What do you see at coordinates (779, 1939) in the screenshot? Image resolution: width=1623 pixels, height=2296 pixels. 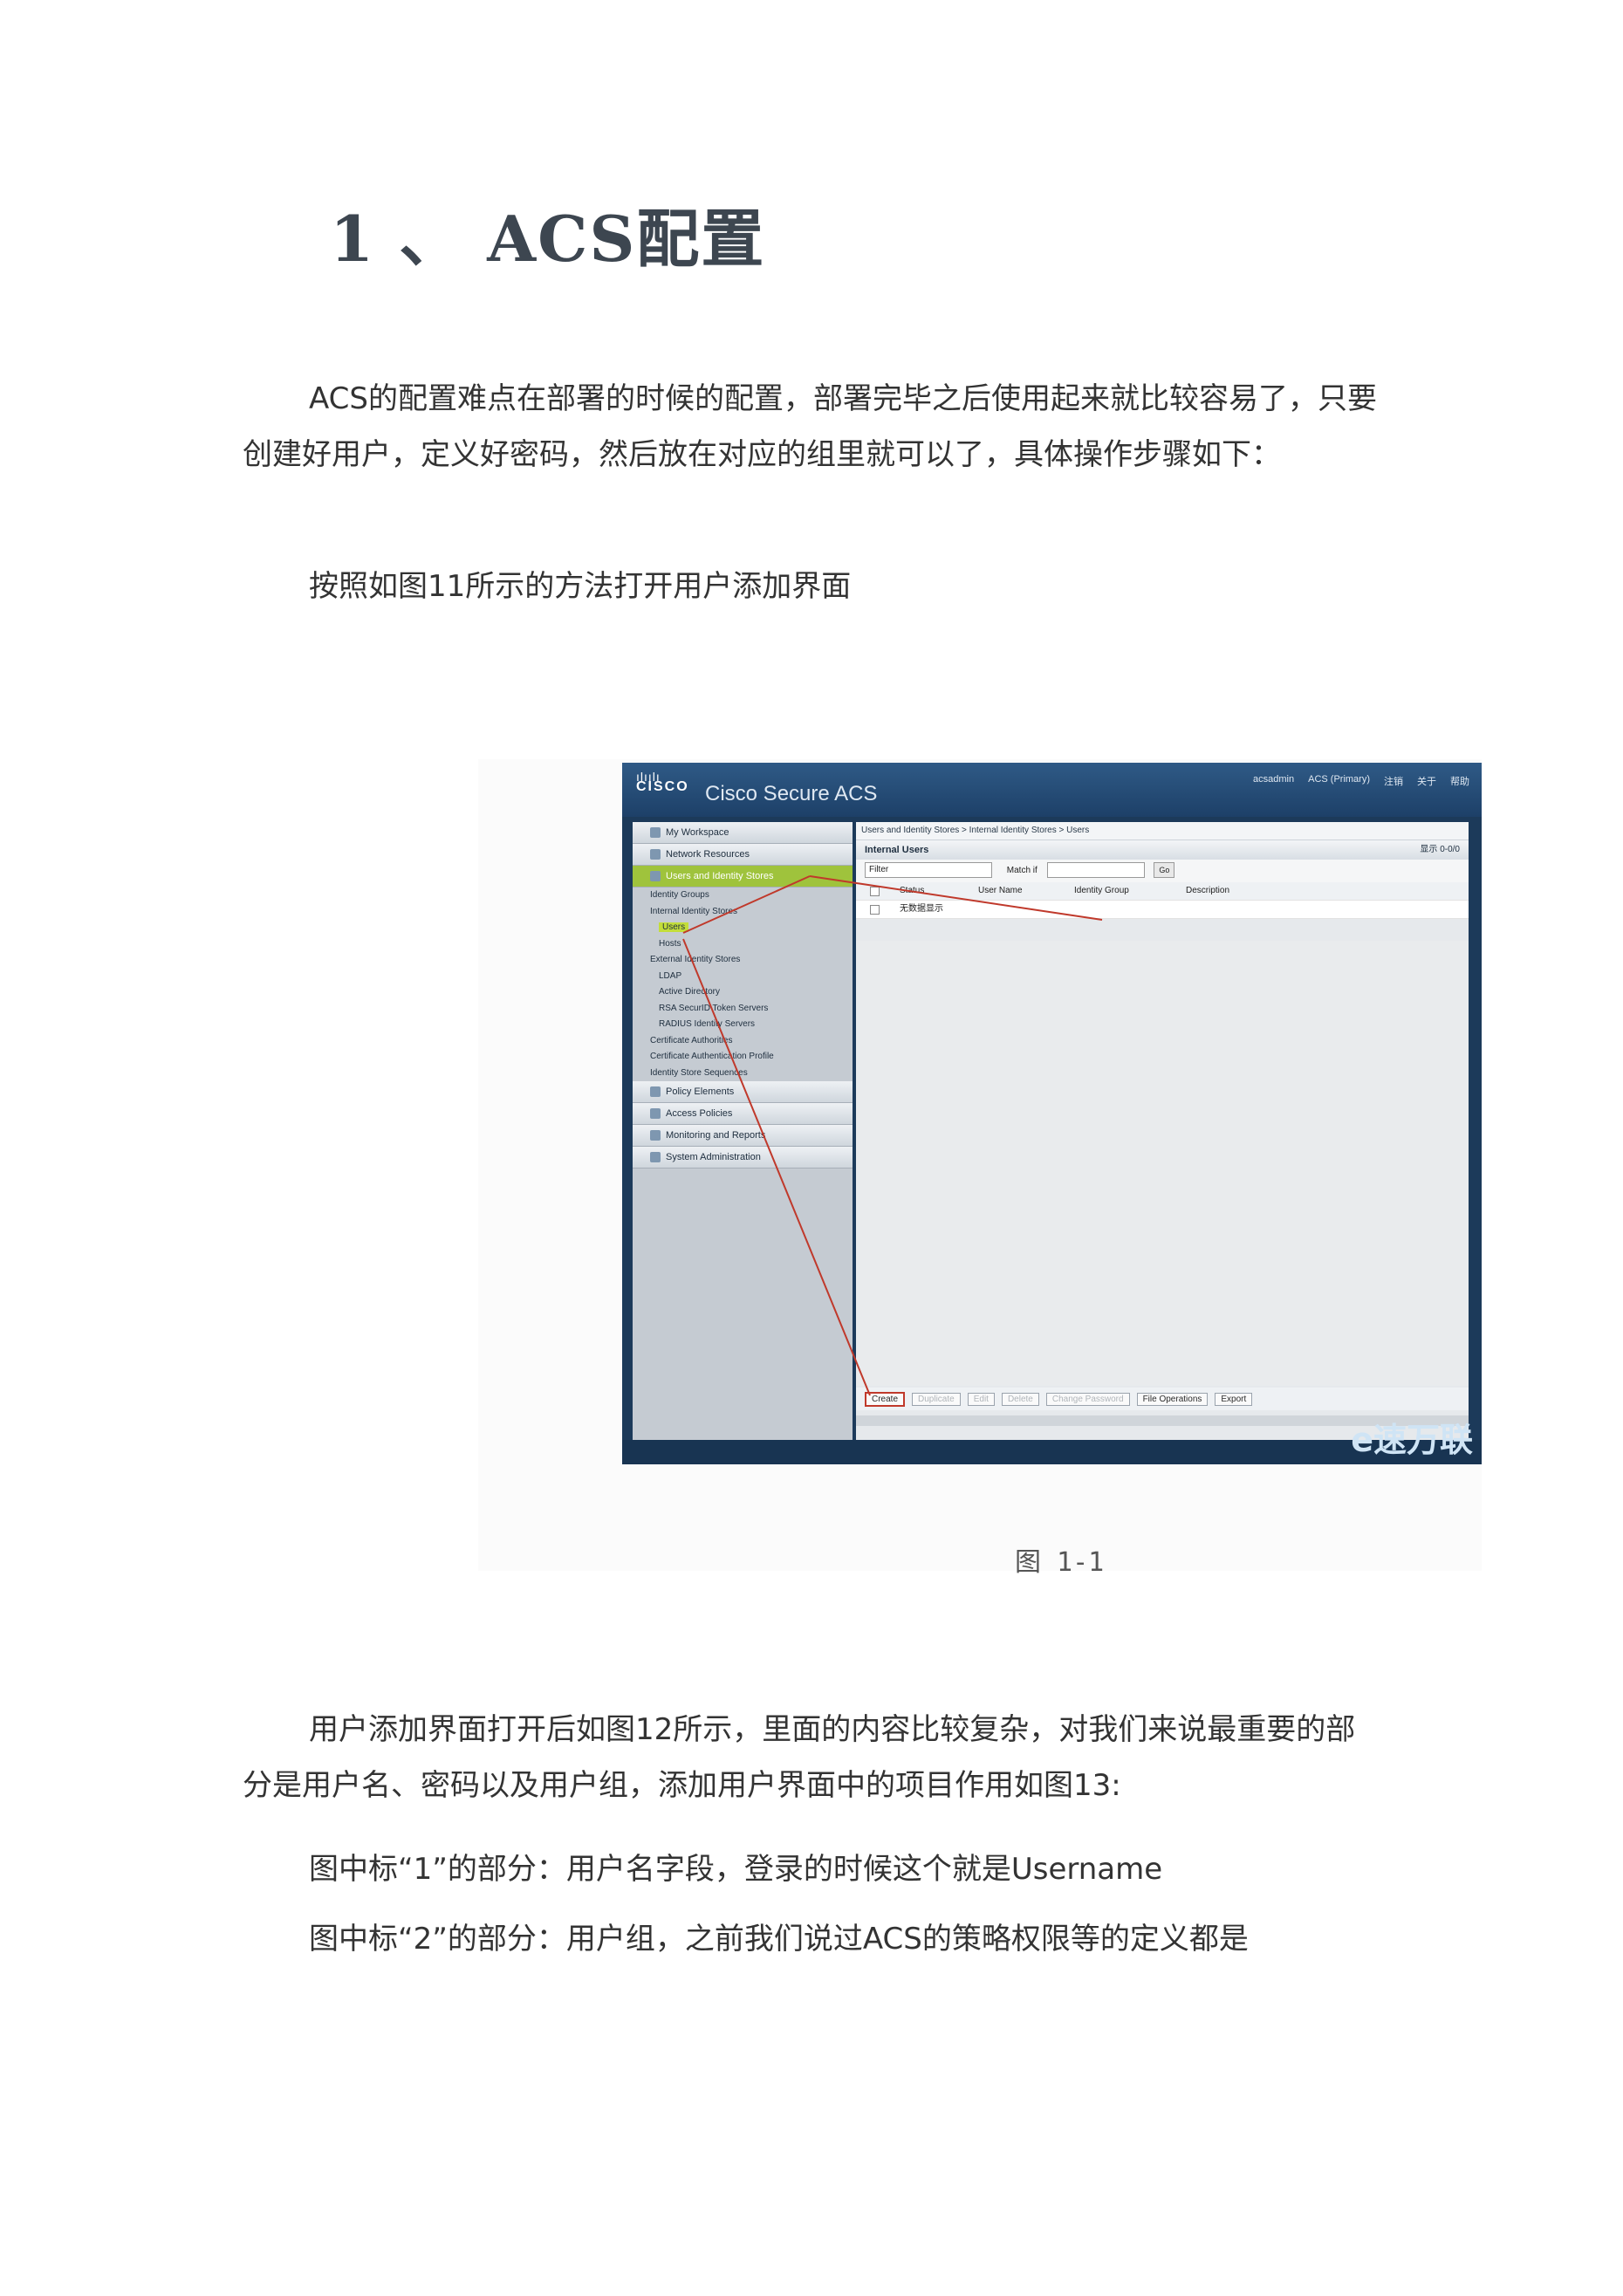 I see `paragraph-item-2-text: 图中标“2”的部分：用户组，之前我们说过ACS的策略权限等的定义都是` at bounding box center [779, 1939].